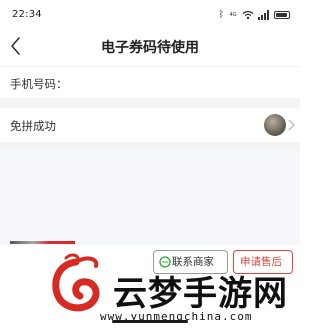 The height and width of the screenshot is (330, 320). What do you see at coordinates (39, 84) in the screenshot?
I see `phone-label: 手机号码：` at bounding box center [39, 84].